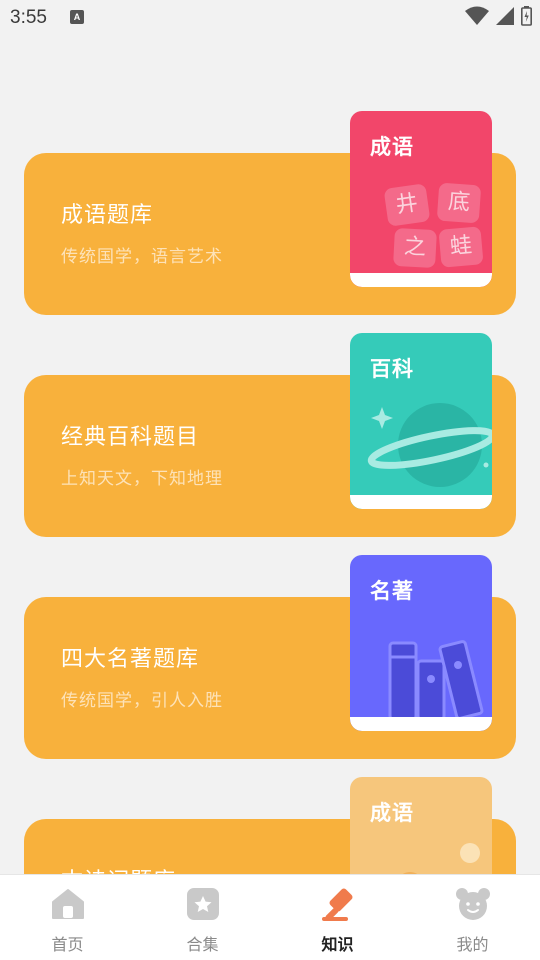 Image resolution: width=540 pixels, height=960 pixels. I want to click on status-bar: 3:55 A, so click(270, 18).